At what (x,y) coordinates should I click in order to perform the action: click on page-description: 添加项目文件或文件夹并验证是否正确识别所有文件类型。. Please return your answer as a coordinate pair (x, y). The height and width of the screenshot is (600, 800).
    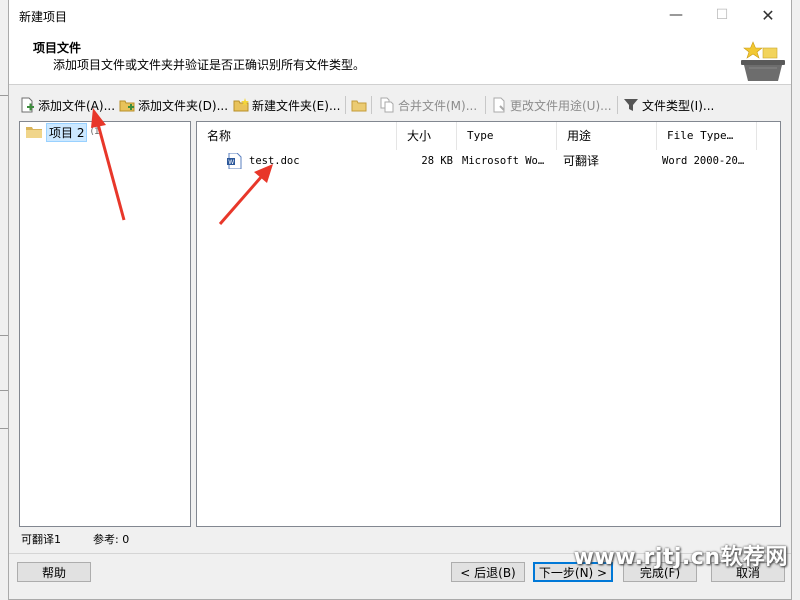
    Looking at the image, I should click on (209, 65).